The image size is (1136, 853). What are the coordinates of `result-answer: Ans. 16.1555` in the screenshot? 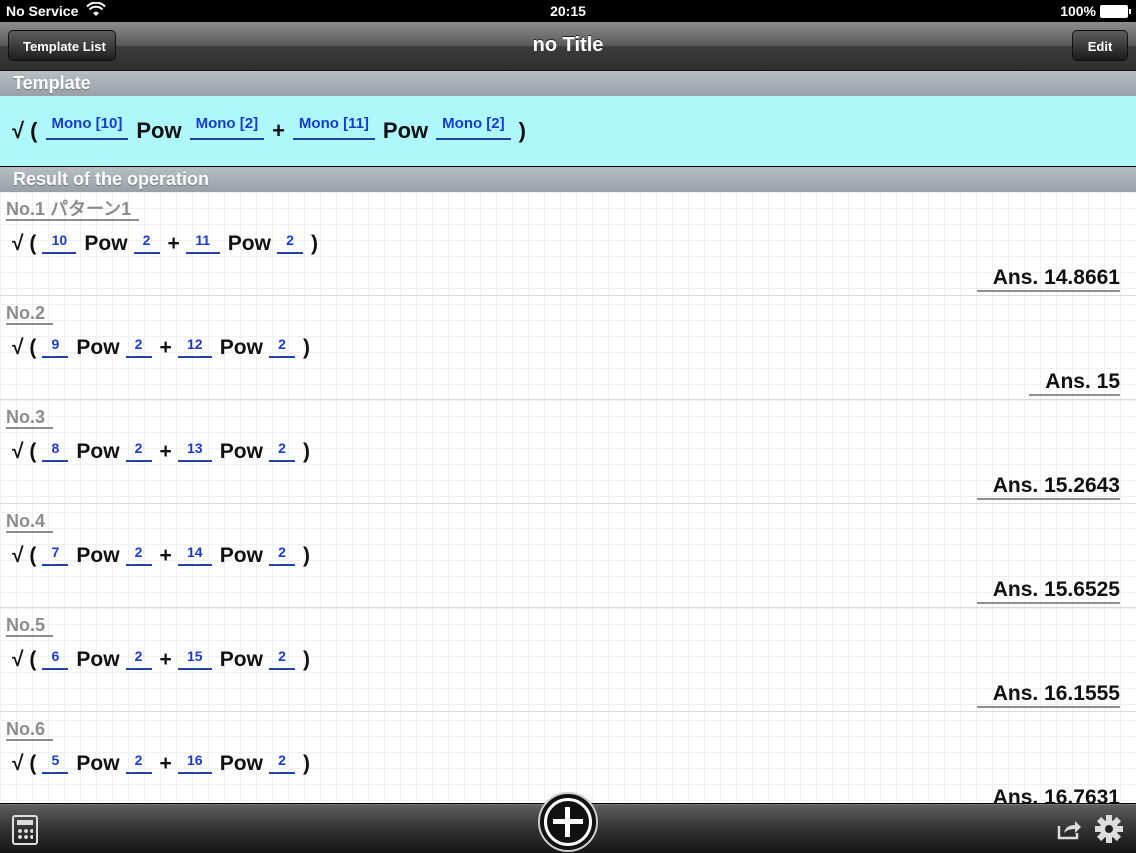 It's located at (1048, 695).